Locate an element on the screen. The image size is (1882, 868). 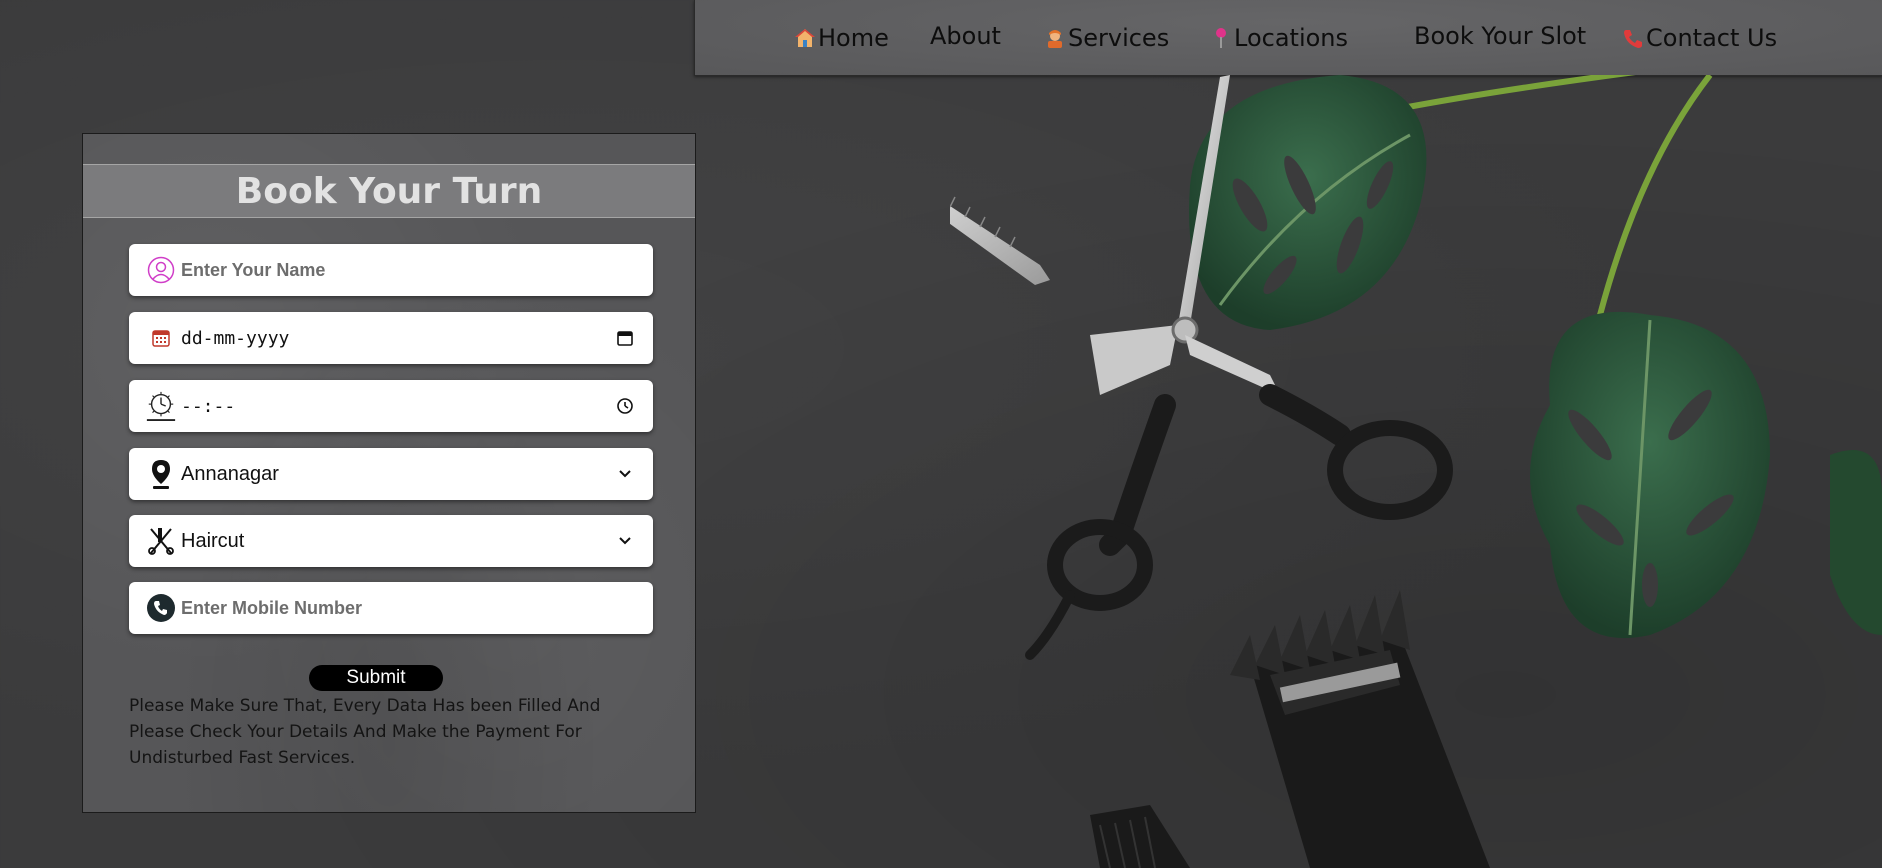
nav-services: Services is located at coordinates (1106, 38).